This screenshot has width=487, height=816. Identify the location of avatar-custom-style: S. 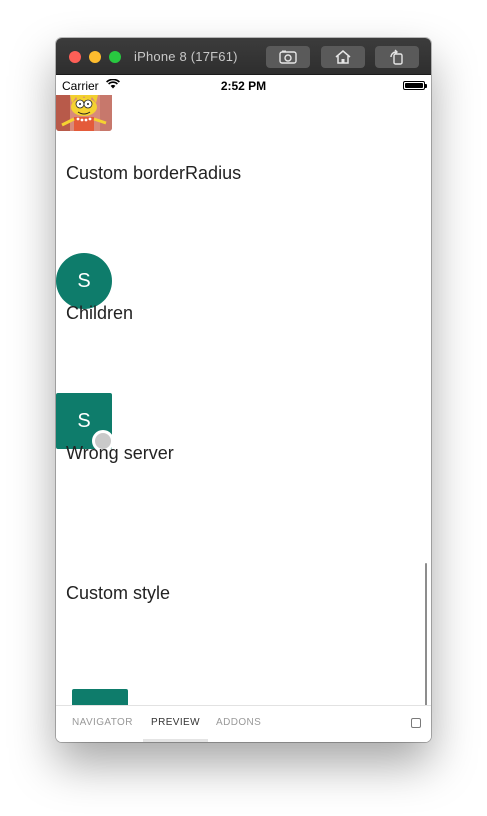
(100, 697).